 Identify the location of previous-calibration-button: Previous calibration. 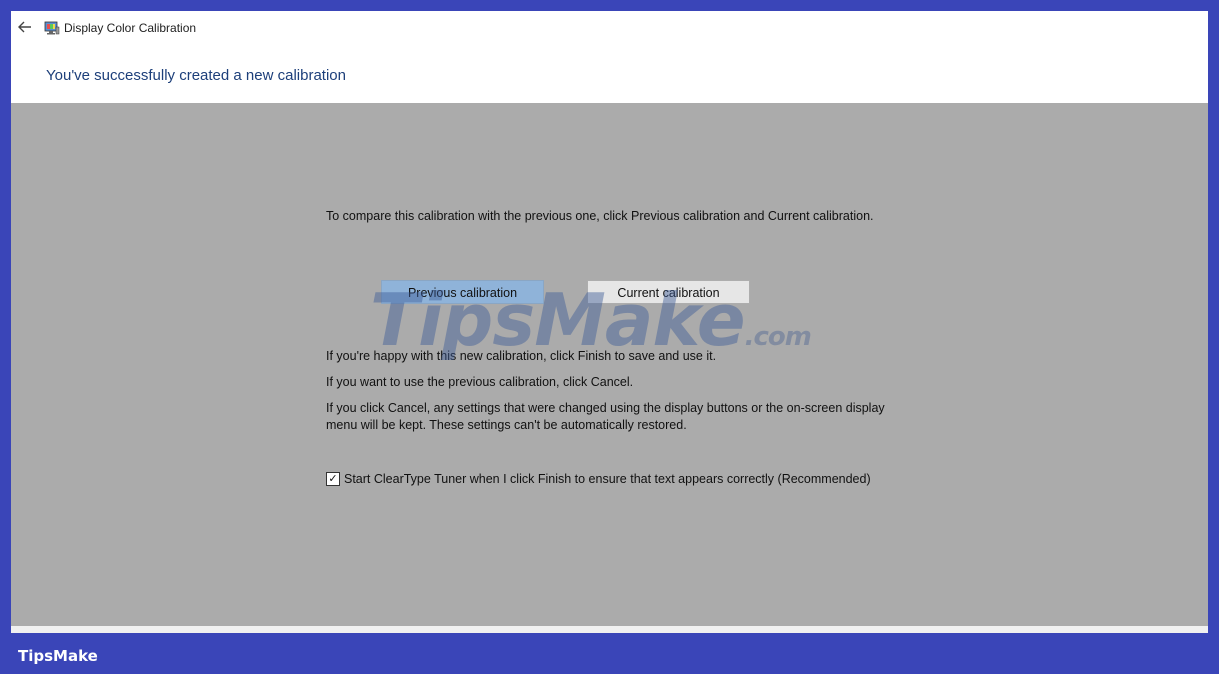
(462, 292).